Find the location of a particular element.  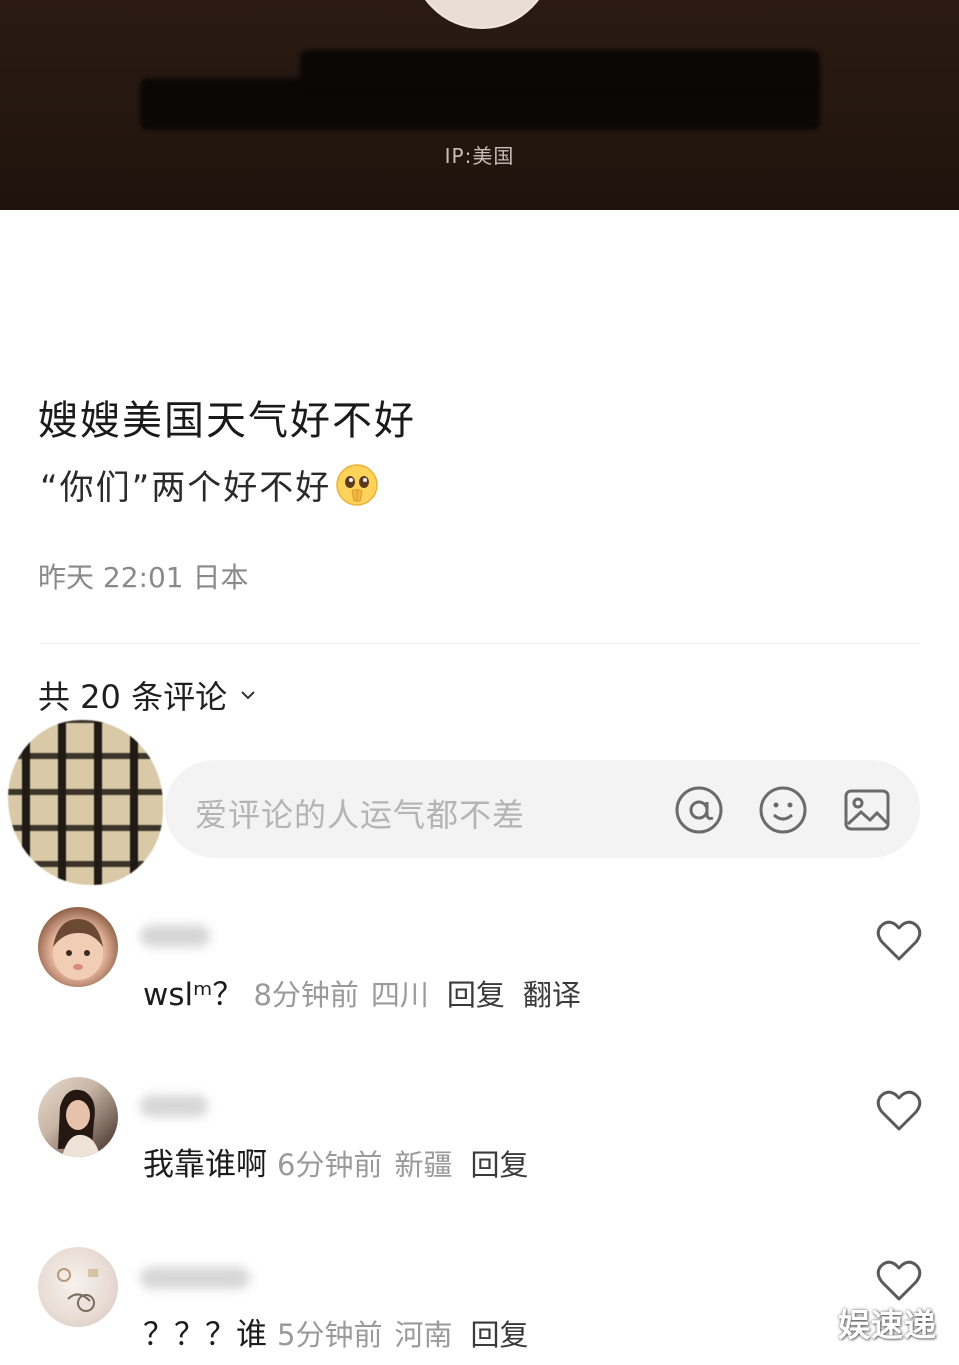

comment-input: 爱评论的人运气都不差 is located at coordinates (542, 809).